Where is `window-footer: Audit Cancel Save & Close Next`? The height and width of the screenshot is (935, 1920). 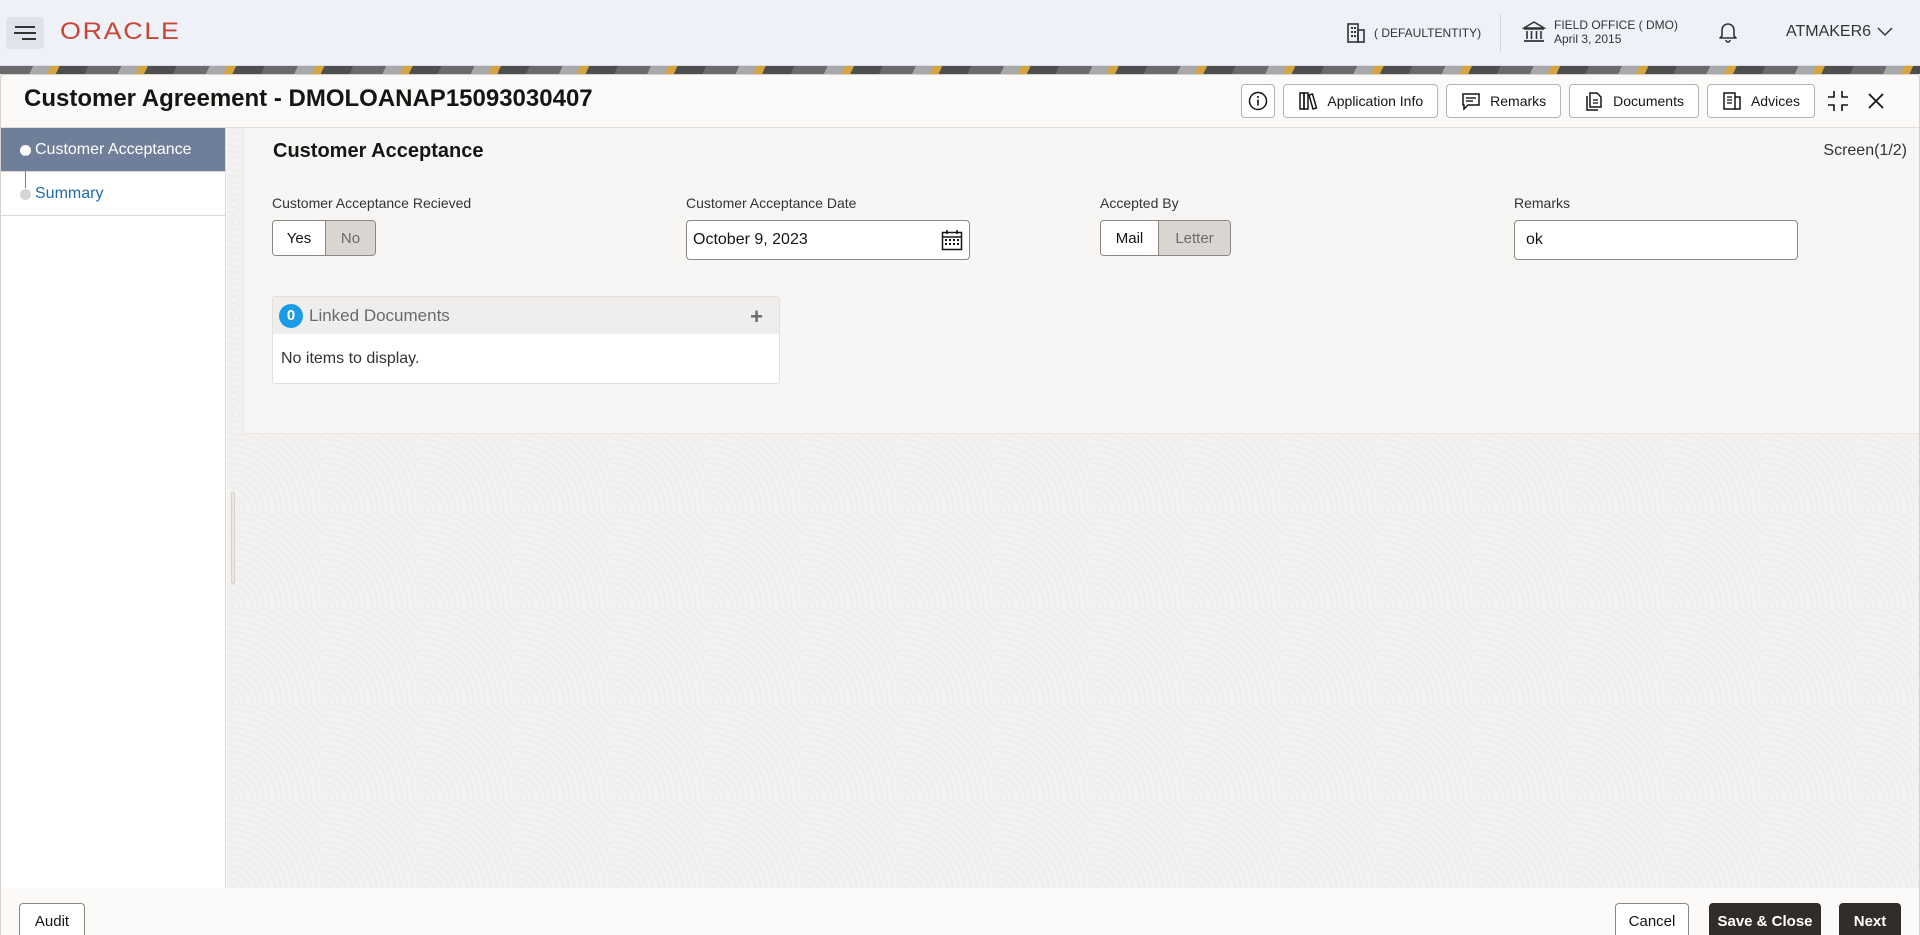
window-footer: Audit Cancel Save & Close Next is located at coordinates (960, 911).